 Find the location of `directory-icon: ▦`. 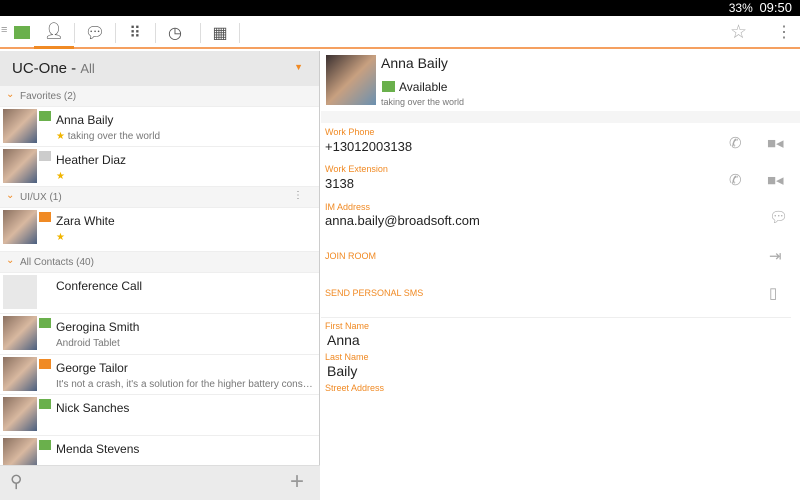

directory-icon: ▦ is located at coordinates (220, 33).